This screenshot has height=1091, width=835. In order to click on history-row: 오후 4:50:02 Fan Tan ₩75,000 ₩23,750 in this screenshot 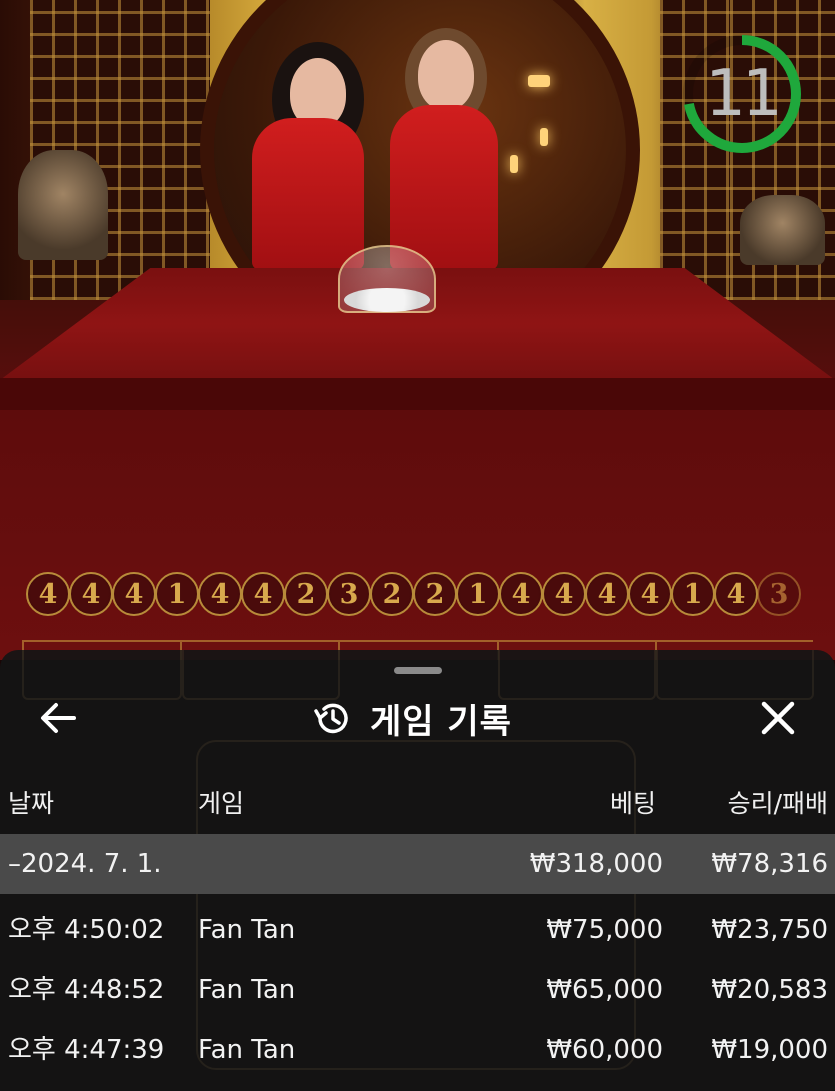, I will do `click(417, 930)`.